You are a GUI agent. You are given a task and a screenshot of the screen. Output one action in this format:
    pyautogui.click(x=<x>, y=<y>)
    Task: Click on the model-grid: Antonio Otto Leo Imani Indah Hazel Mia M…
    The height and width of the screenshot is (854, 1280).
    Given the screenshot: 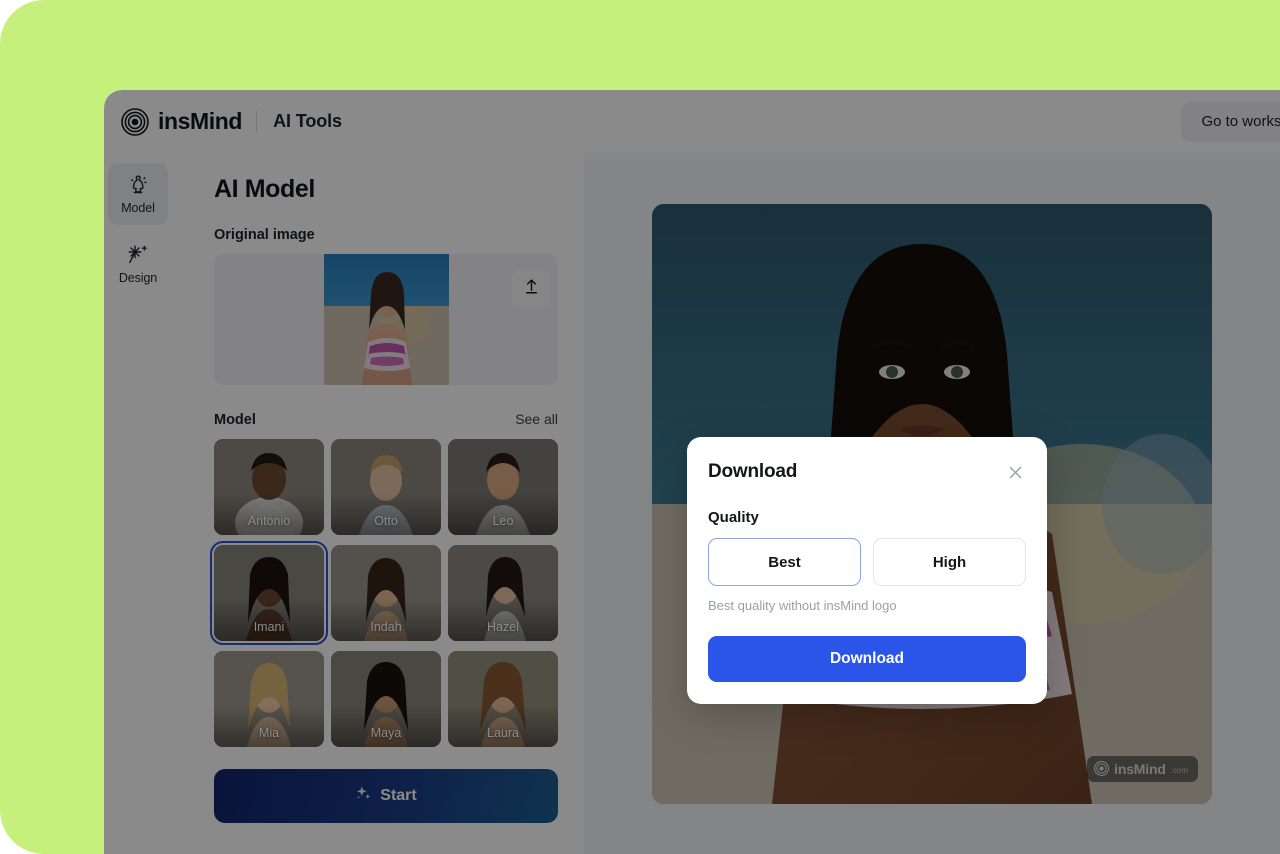 What is the action you would take?
    pyautogui.click(x=384, y=593)
    